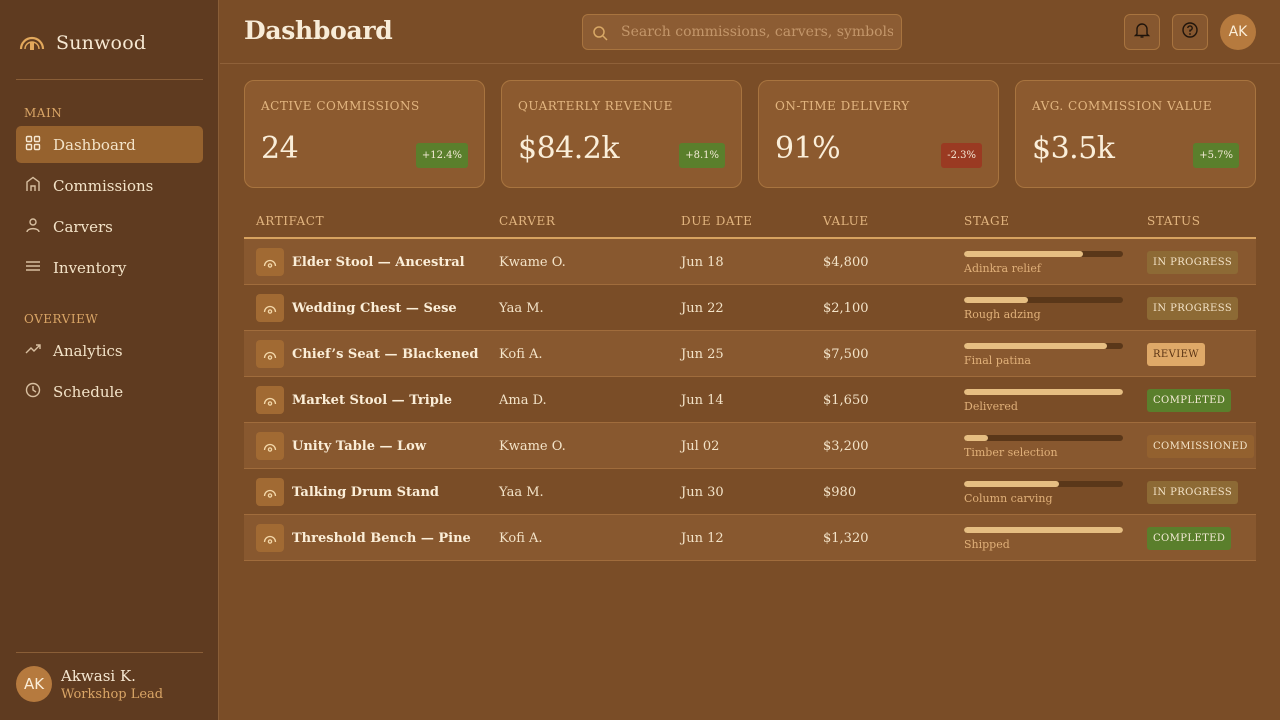 The height and width of the screenshot is (720, 1280). I want to click on bell-icon, so click(1142, 32).